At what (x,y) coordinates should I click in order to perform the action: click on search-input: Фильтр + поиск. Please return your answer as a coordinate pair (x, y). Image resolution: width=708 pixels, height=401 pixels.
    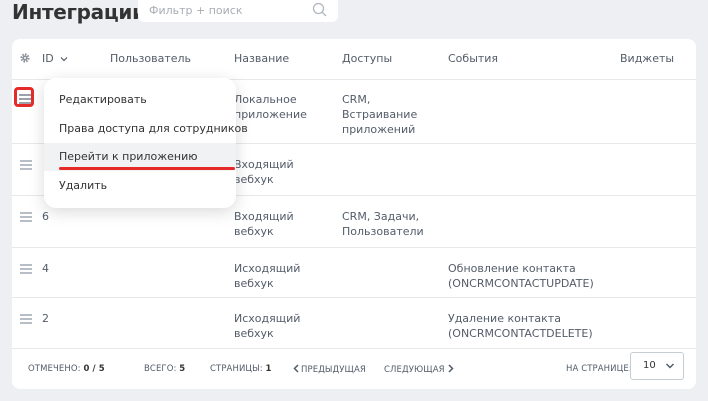
    Looking at the image, I should click on (238, 11).